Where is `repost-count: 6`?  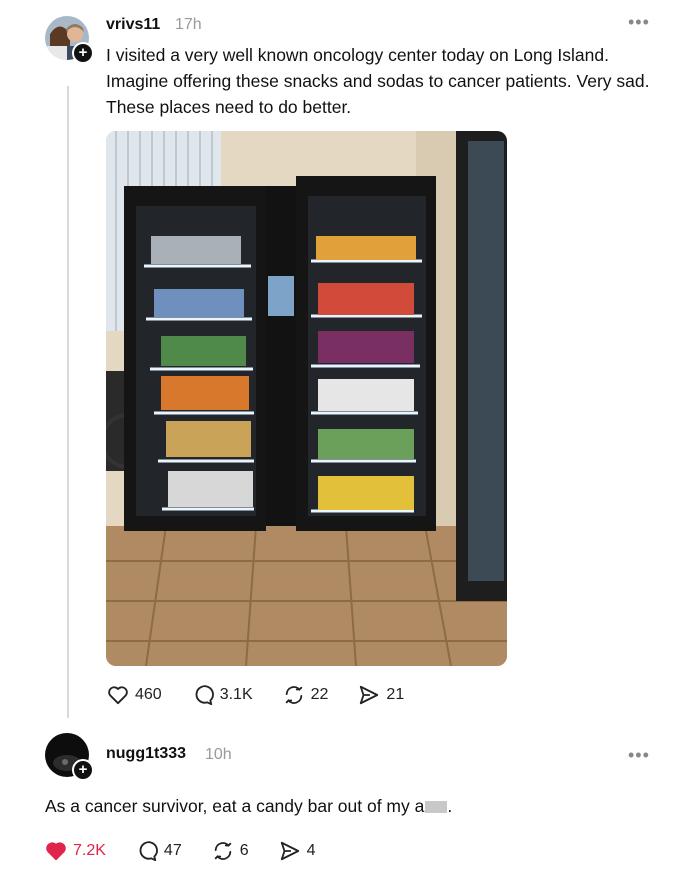 repost-count: 6 is located at coordinates (244, 850).